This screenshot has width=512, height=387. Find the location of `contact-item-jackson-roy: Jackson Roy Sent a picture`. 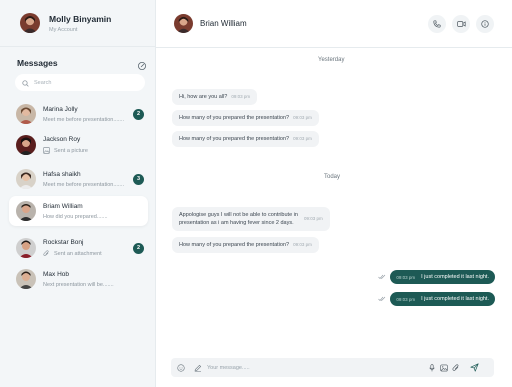

contact-item-jackson-roy: Jackson Roy Sent a picture is located at coordinates (78, 145).